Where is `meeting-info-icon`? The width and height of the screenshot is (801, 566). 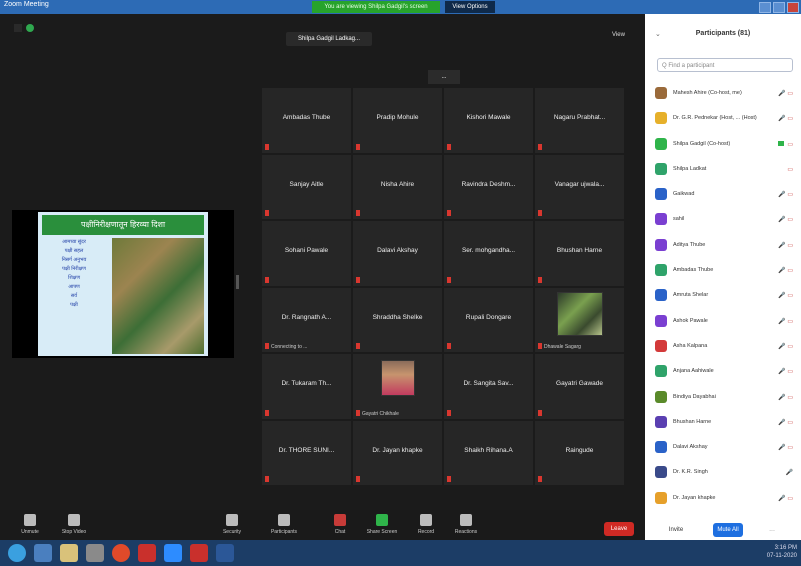 meeting-info-icon is located at coordinates (18, 28).